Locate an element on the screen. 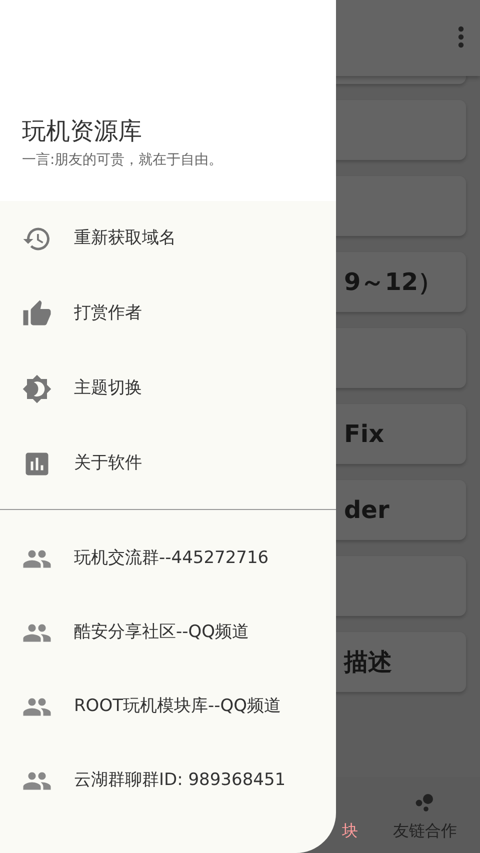 The image size is (480, 853). drawer-item: 打赏作者 is located at coordinates (168, 313).